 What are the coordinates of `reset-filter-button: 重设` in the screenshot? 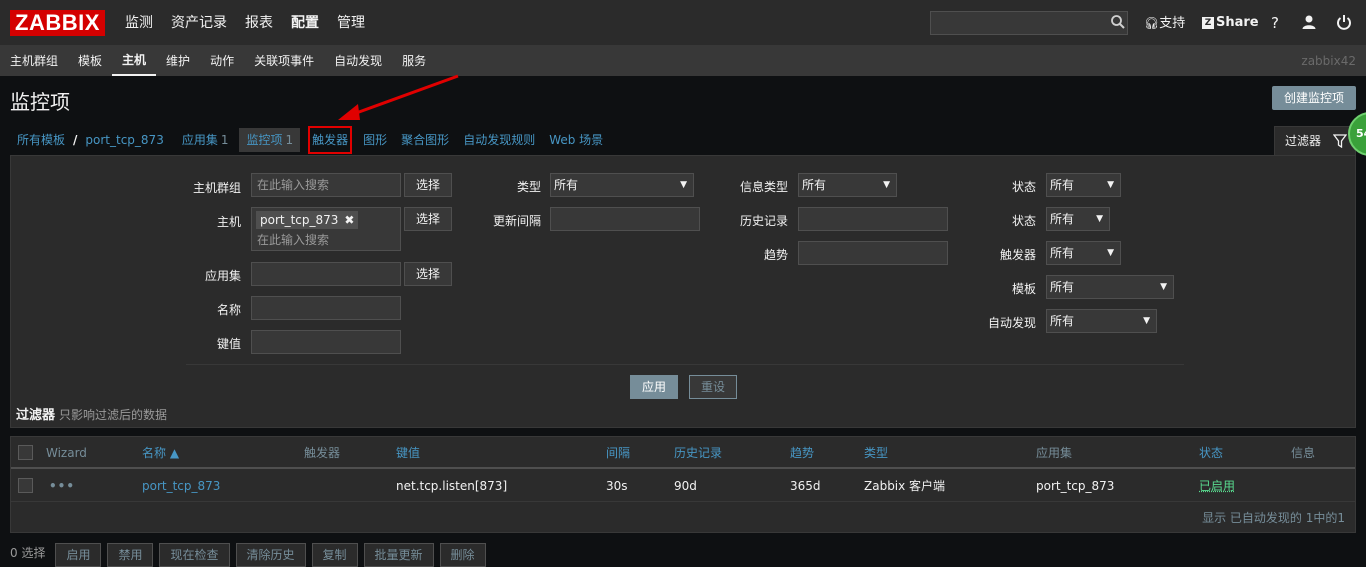 It's located at (713, 387).